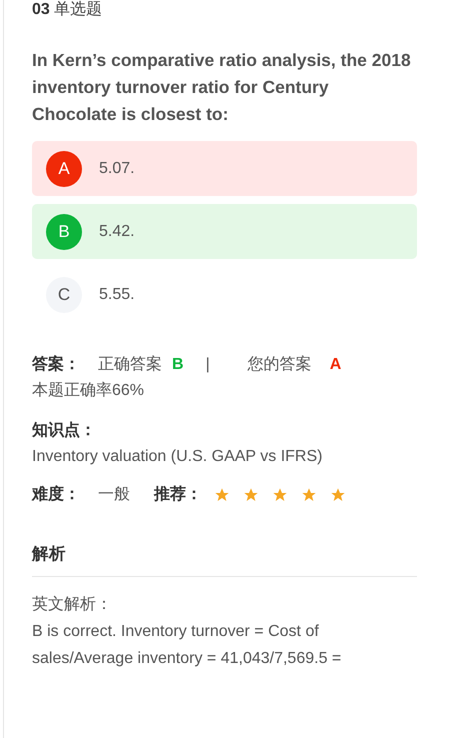 The height and width of the screenshot is (738, 450). I want to click on answer-label: 答案：, so click(56, 364).